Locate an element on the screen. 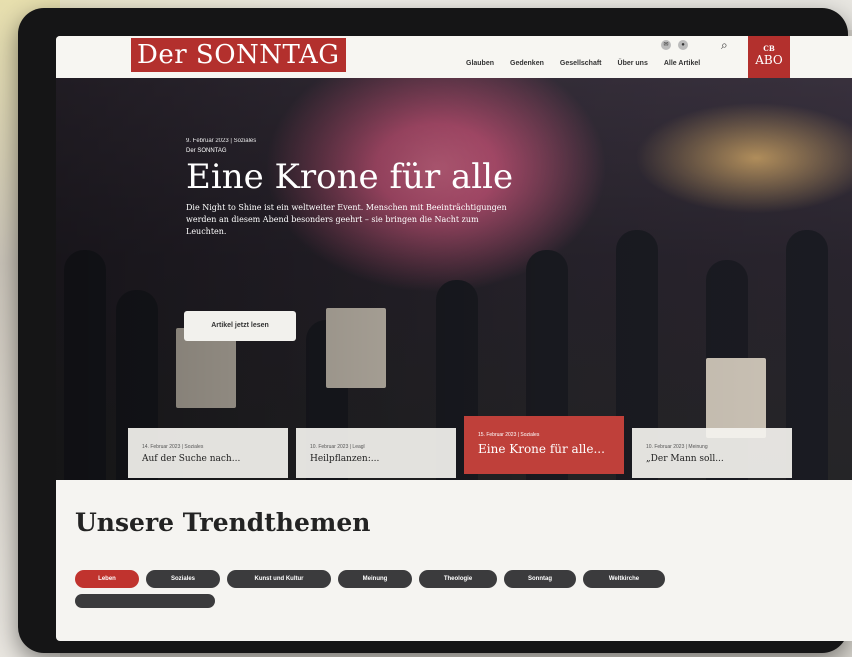  abo-top-label: CB is located at coordinates (769, 48).